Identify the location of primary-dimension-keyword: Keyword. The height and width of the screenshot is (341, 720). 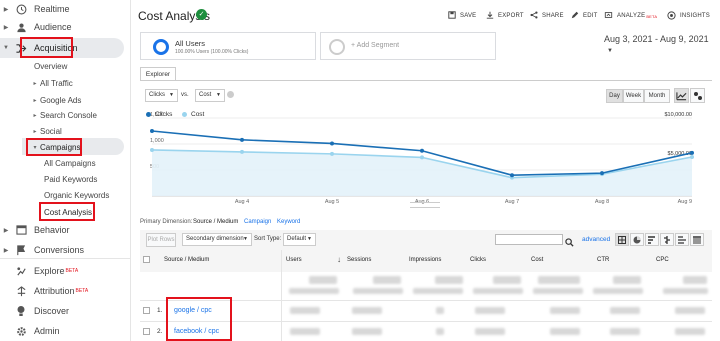
(288, 222).